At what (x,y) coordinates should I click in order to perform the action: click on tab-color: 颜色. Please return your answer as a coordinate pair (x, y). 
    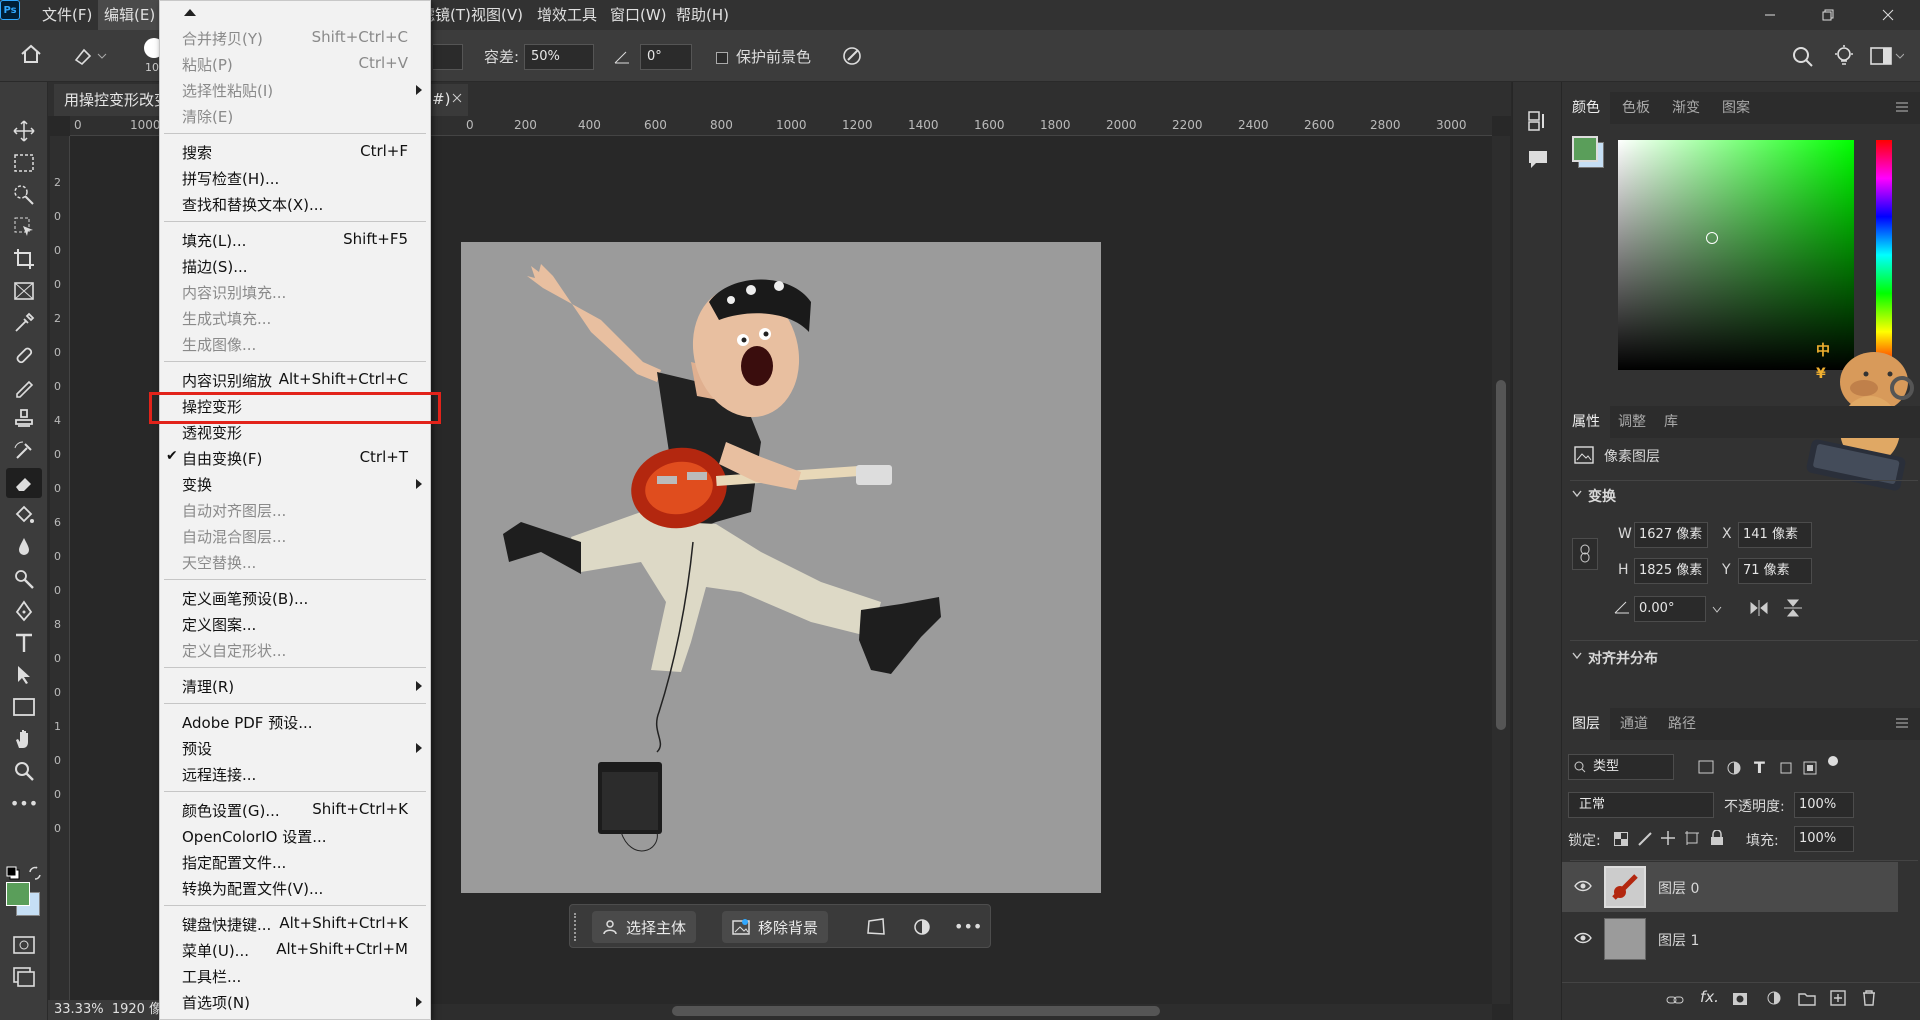
    Looking at the image, I should click on (1586, 108).